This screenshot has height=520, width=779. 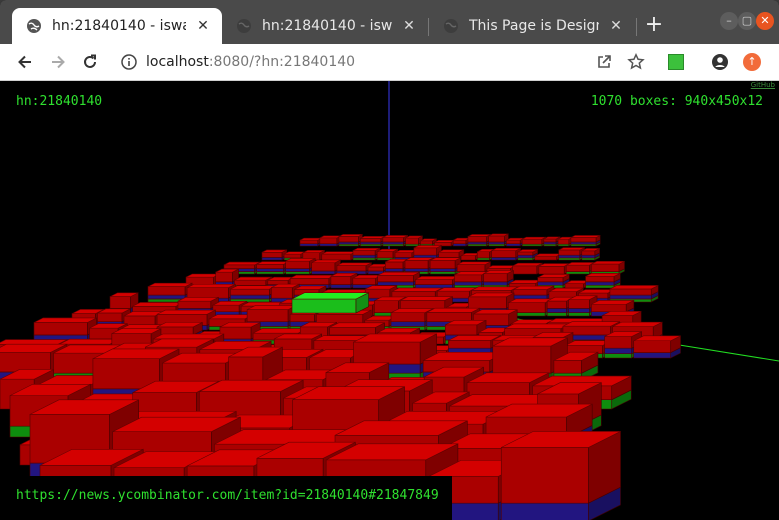 I want to click on account-icon, so click(x=720, y=62).